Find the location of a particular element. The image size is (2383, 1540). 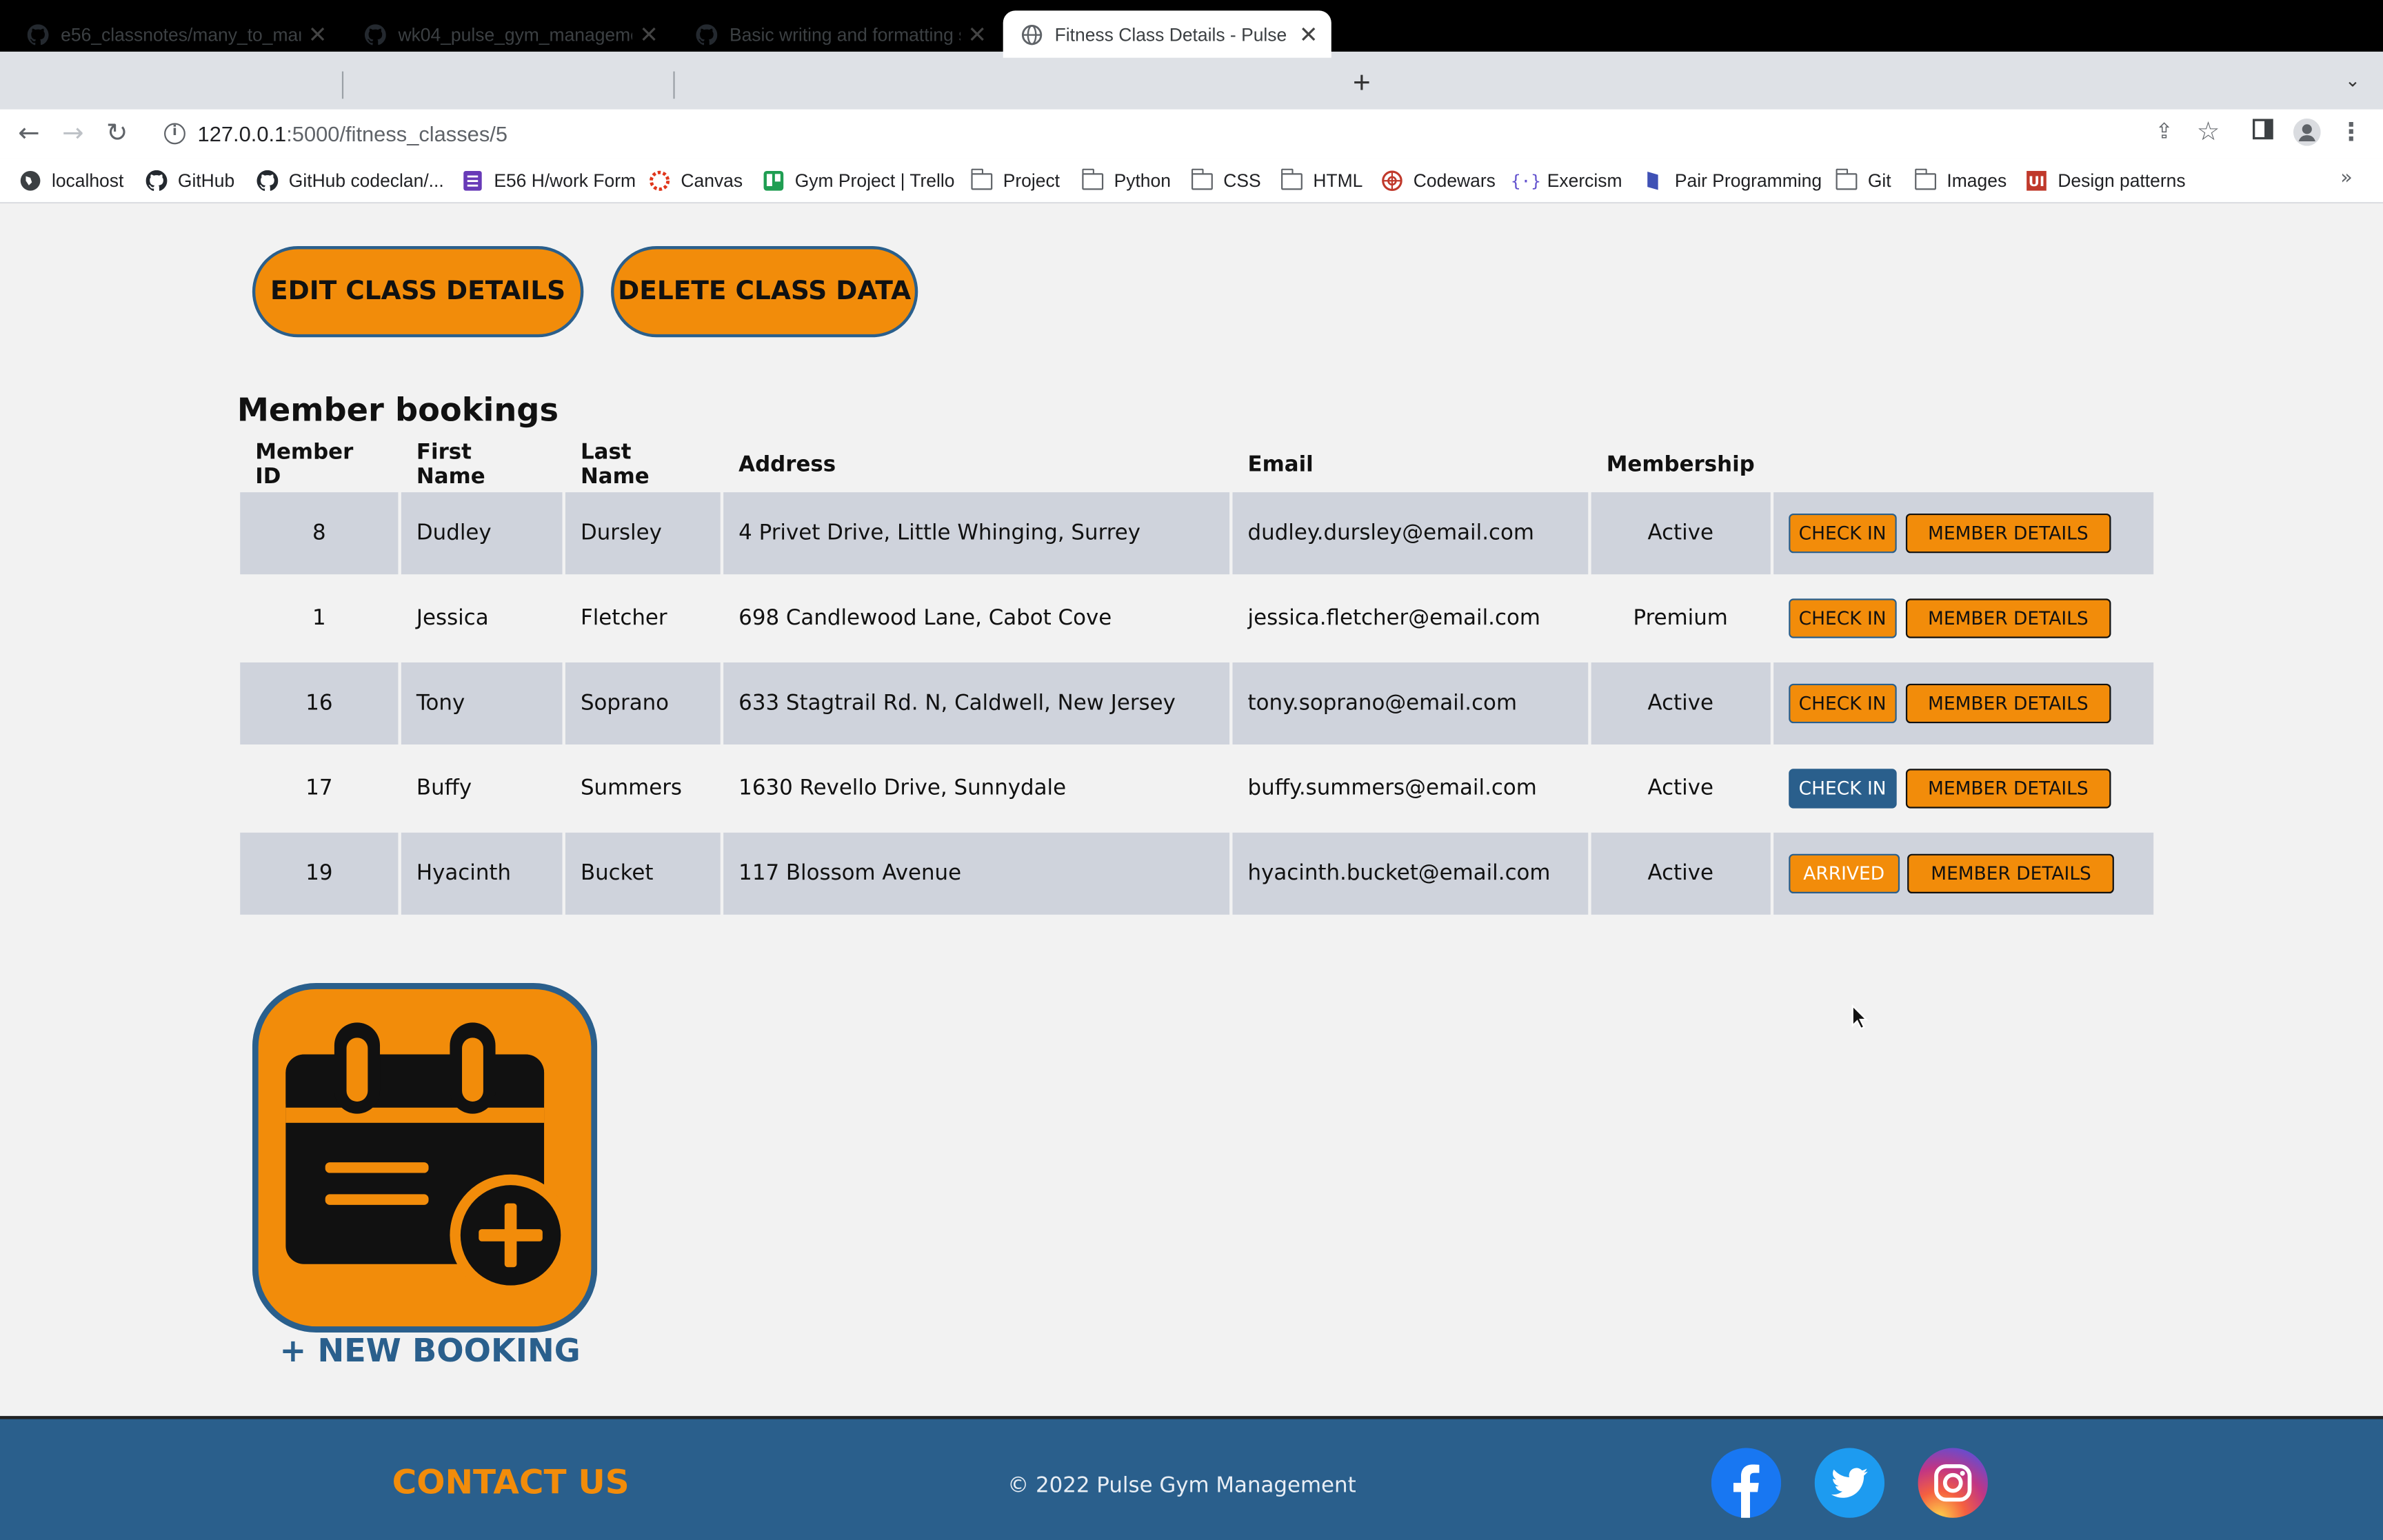

bookmark-canvas: Canvas is located at coordinates (696, 181).